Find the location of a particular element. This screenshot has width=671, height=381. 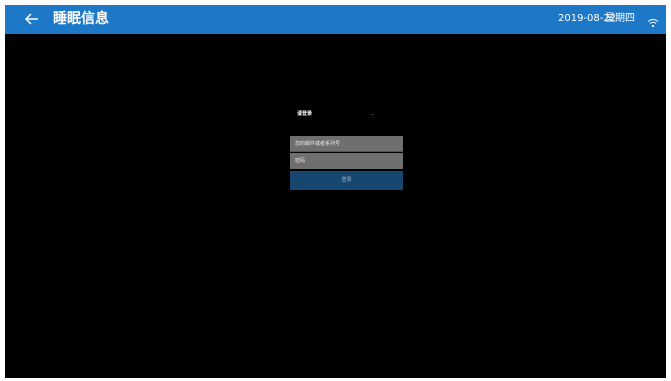

login-button: 登录 is located at coordinates (346, 180).